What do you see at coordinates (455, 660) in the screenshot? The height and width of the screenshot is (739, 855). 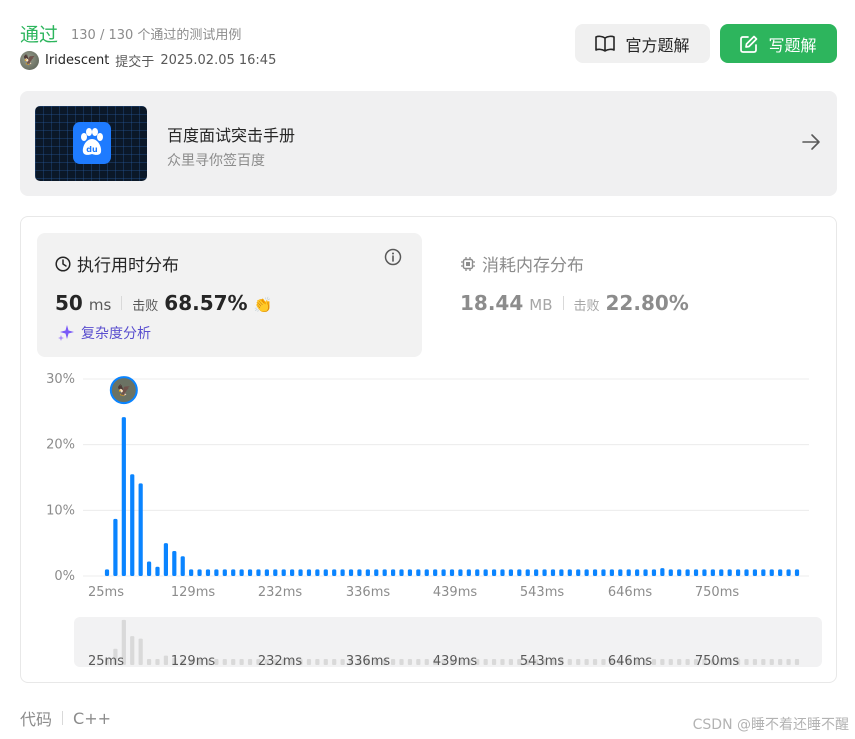 I see `navigator-tick-label: 439ms` at bounding box center [455, 660].